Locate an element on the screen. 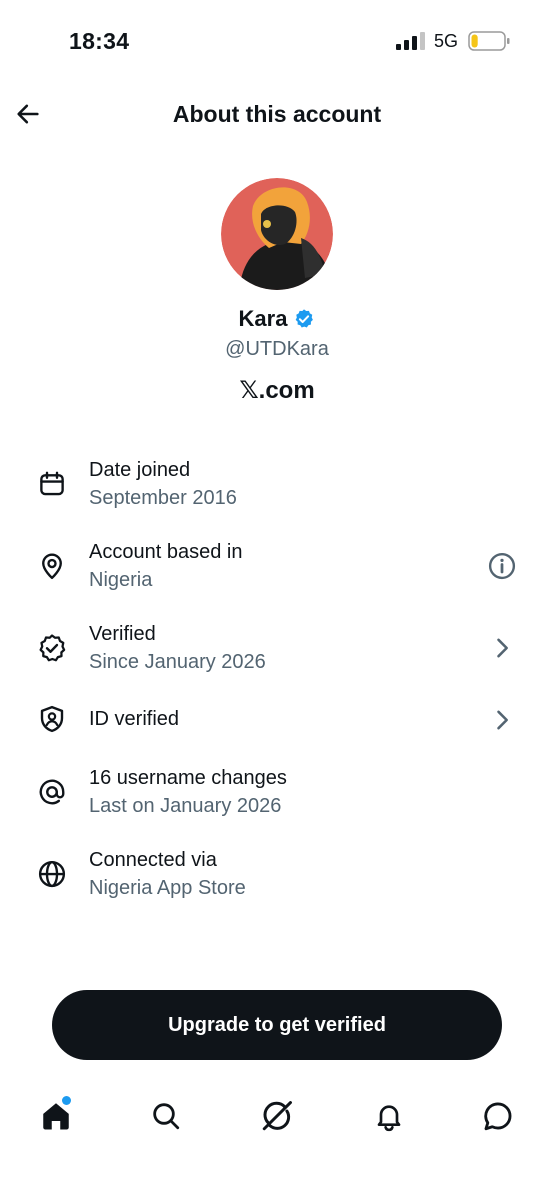  location-pin-icon is located at coordinates (52, 566).